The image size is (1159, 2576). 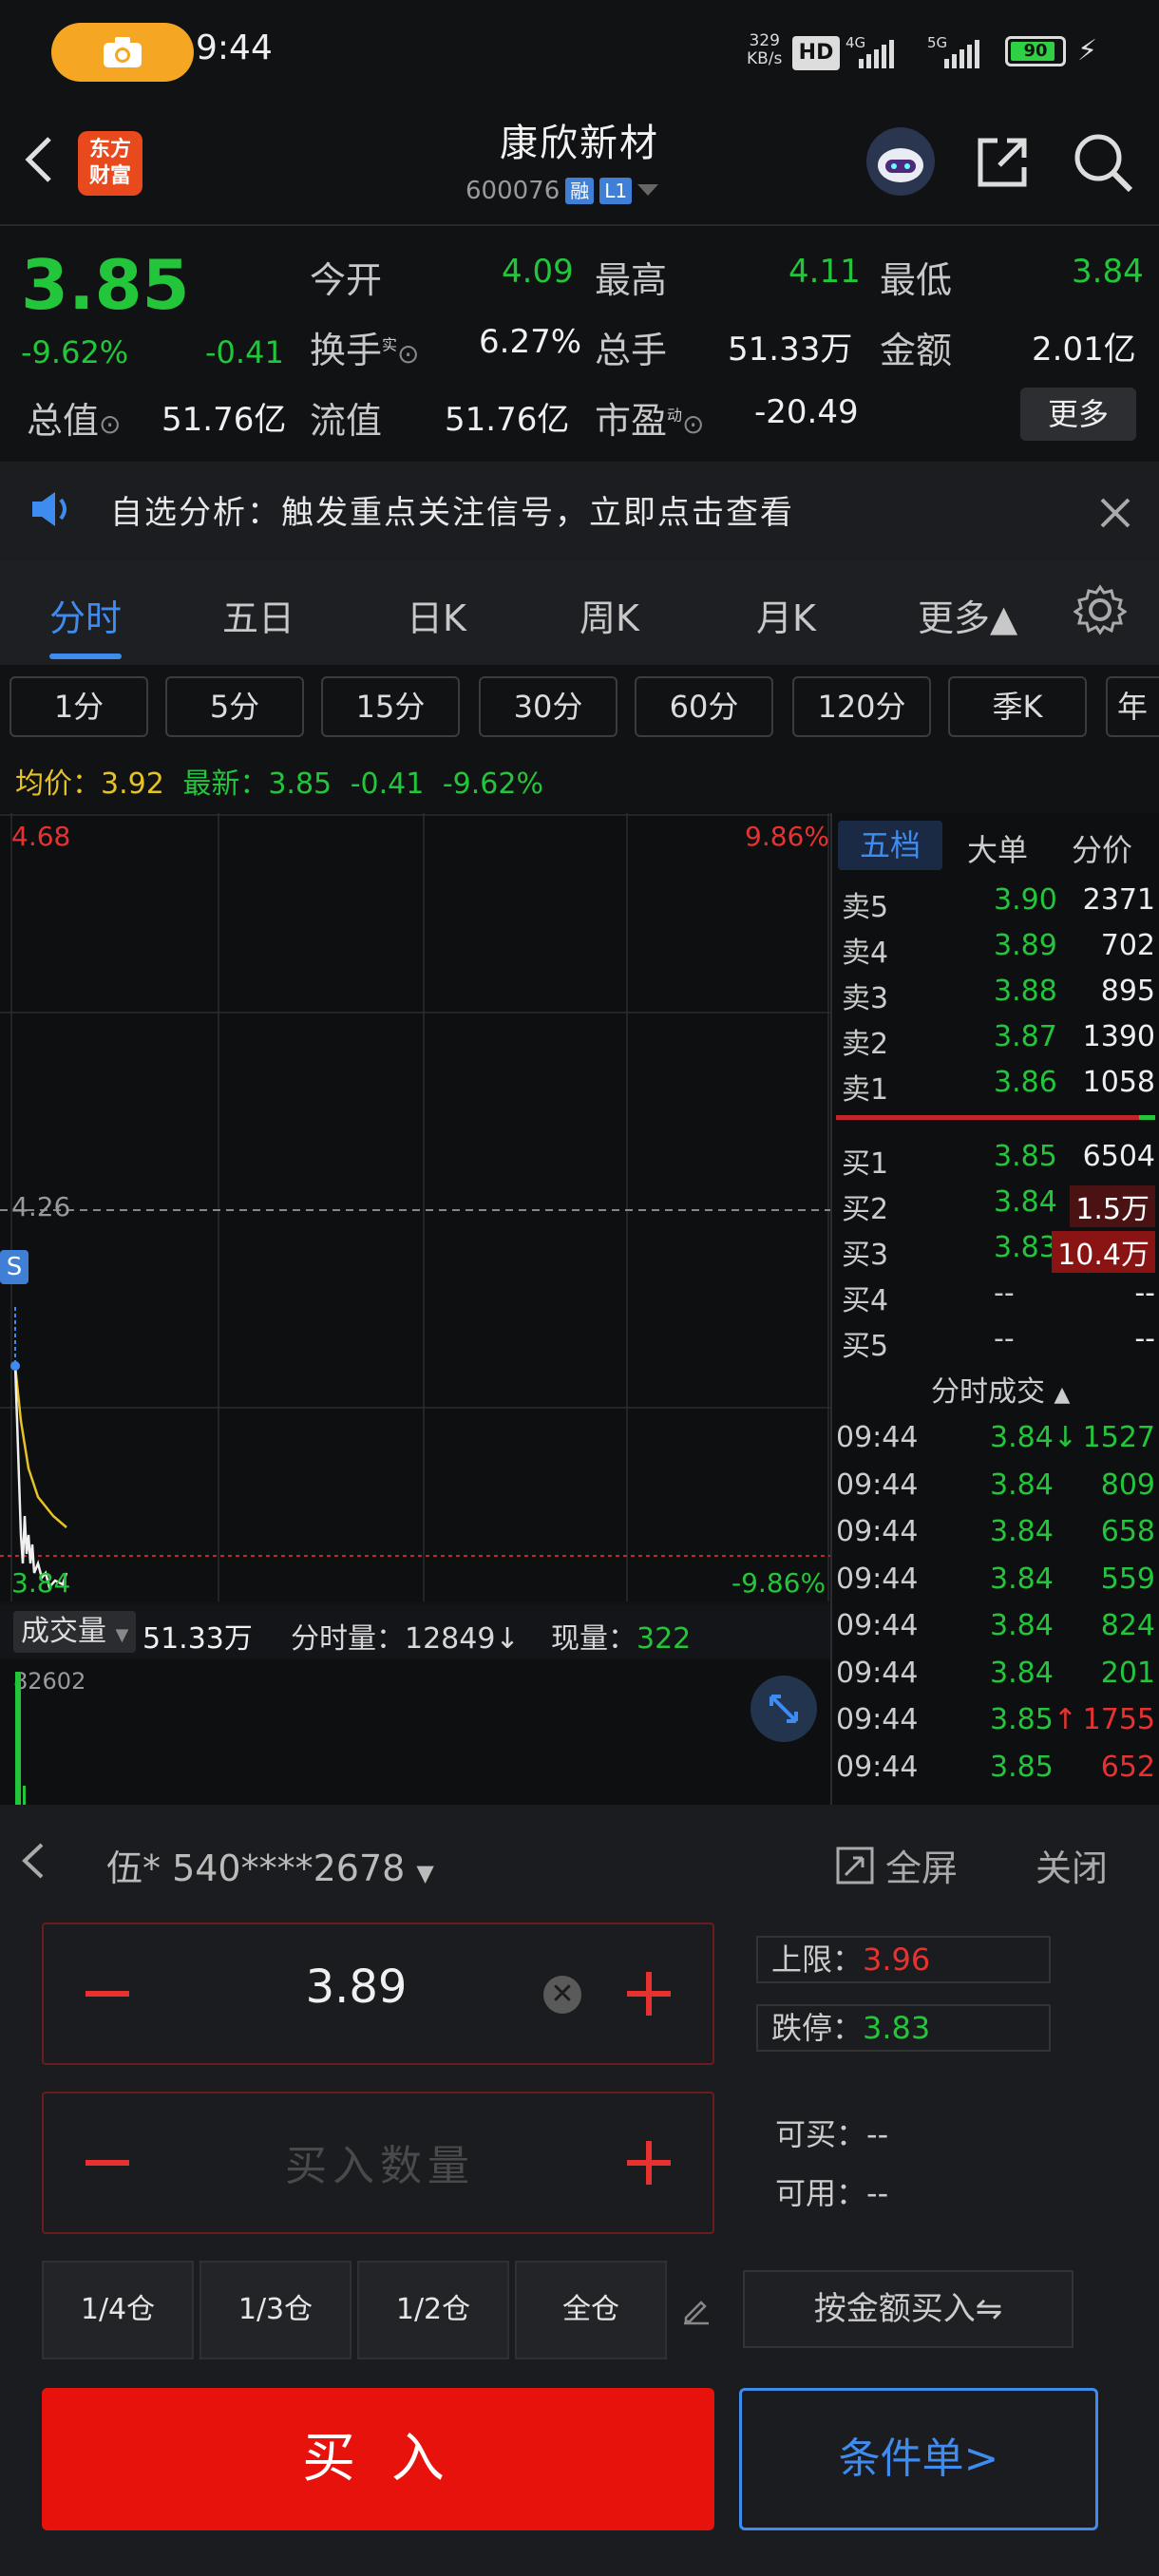 What do you see at coordinates (548, 706) in the screenshot?
I see `interval-30m: 30分` at bounding box center [548, 706].